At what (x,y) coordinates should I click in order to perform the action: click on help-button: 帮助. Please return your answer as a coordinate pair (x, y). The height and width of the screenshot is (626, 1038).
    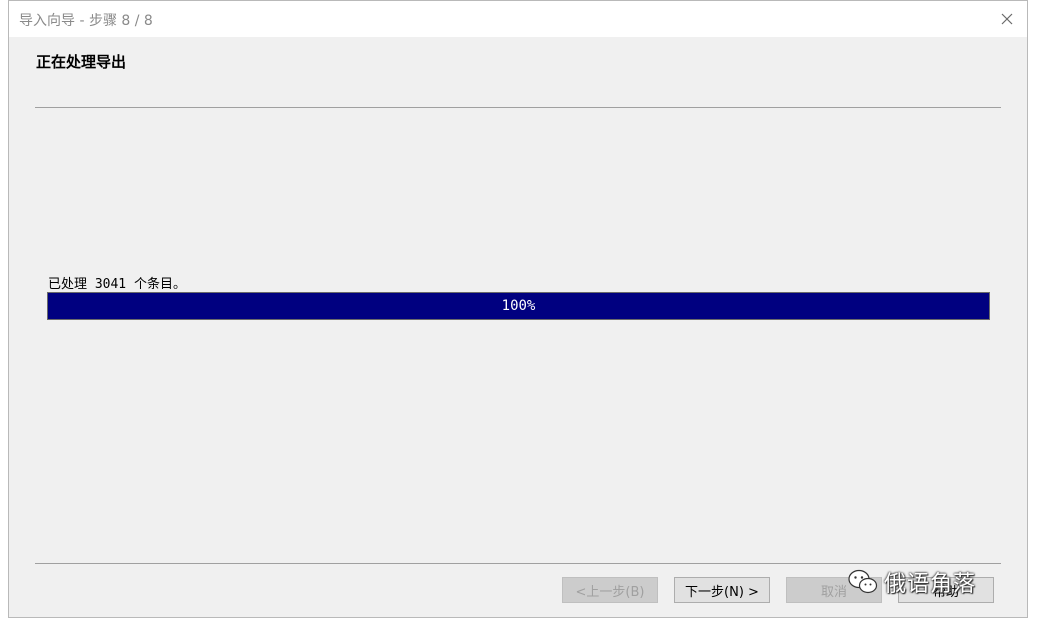
    Looking at the image, I should click on (946, 590).